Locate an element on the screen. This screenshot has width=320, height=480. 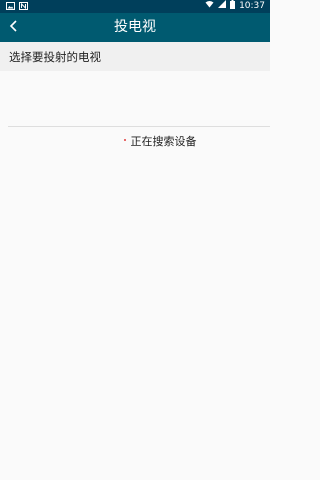
status-bar: 10:37 is located at coordinates (135, 6).